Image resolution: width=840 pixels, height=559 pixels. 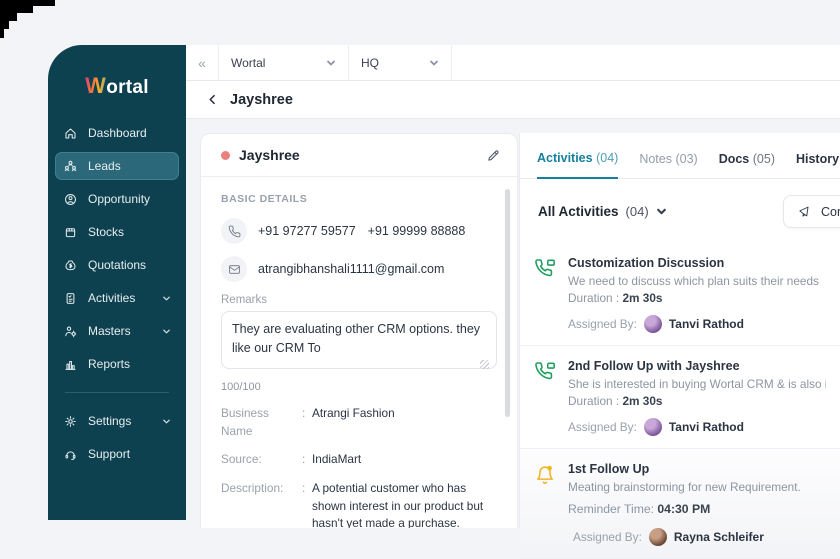 What do you see at coordinates (684, 509) in the screenshot?
I see `meta-value: 04:30 PM` at bounding box center [684, 509].